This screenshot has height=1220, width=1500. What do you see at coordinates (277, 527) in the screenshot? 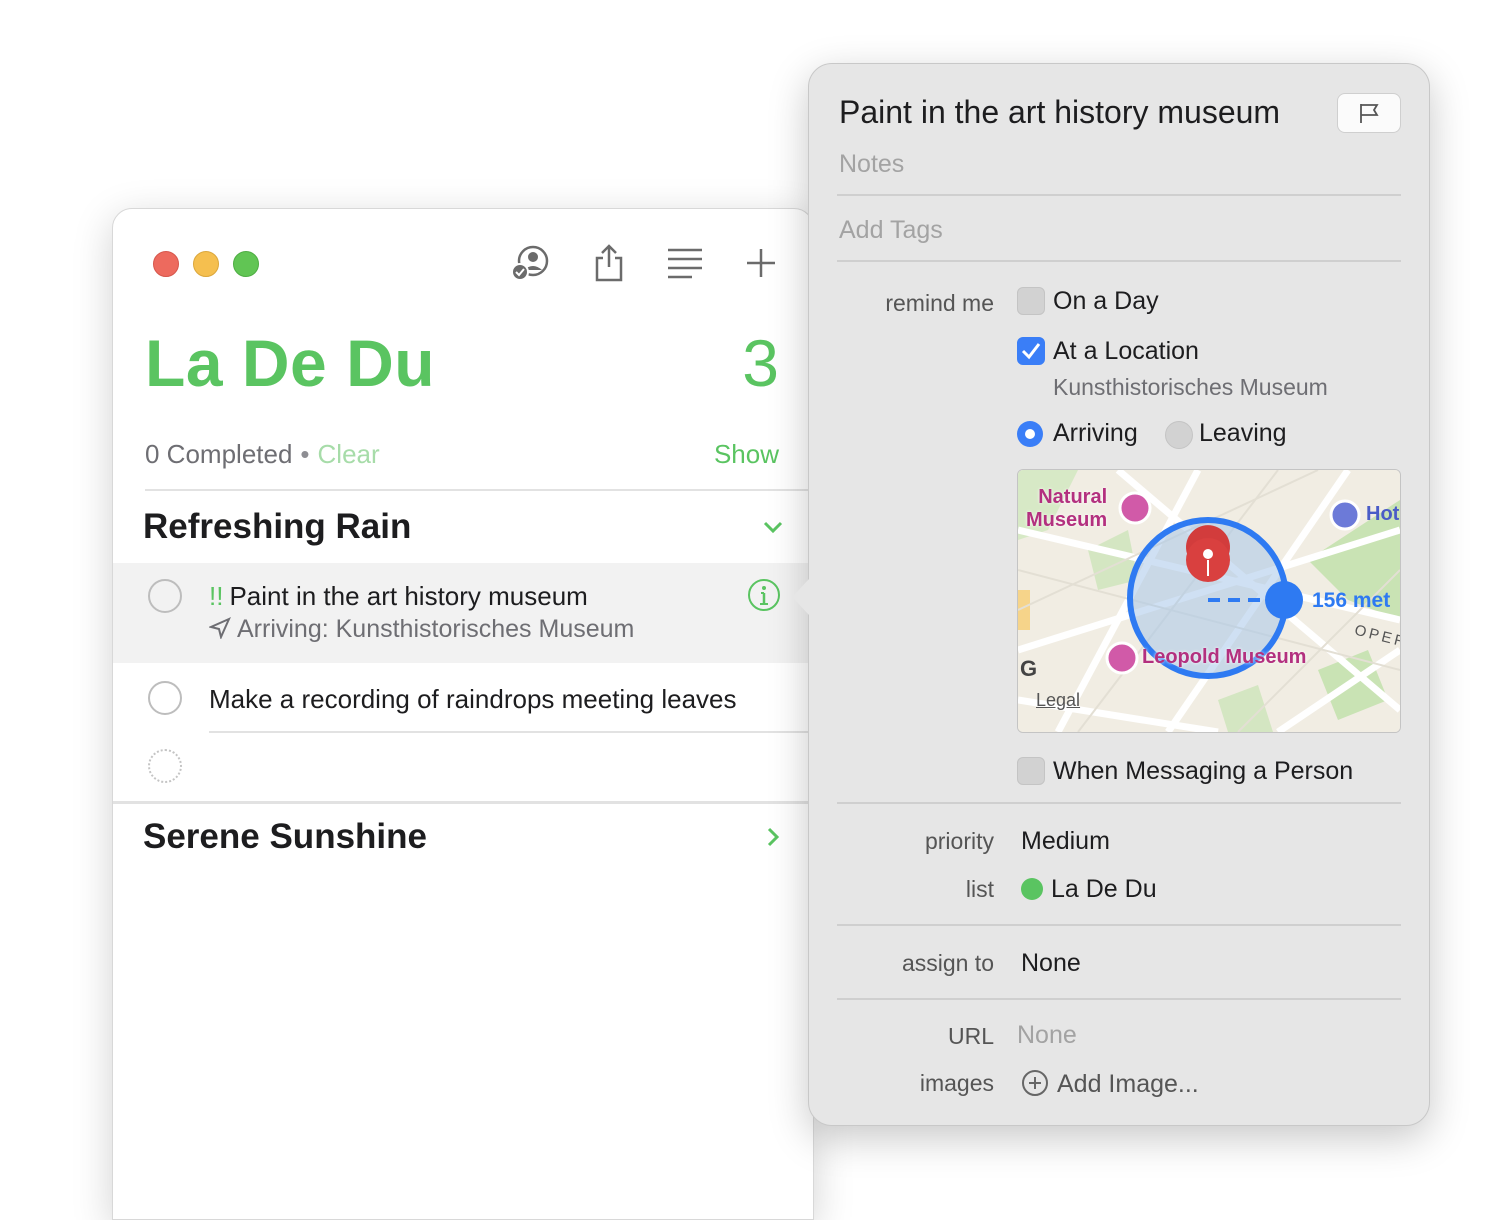
I see `section-title-refreshing-rain: Refreshing Rain` at bounding box center [277, 527].